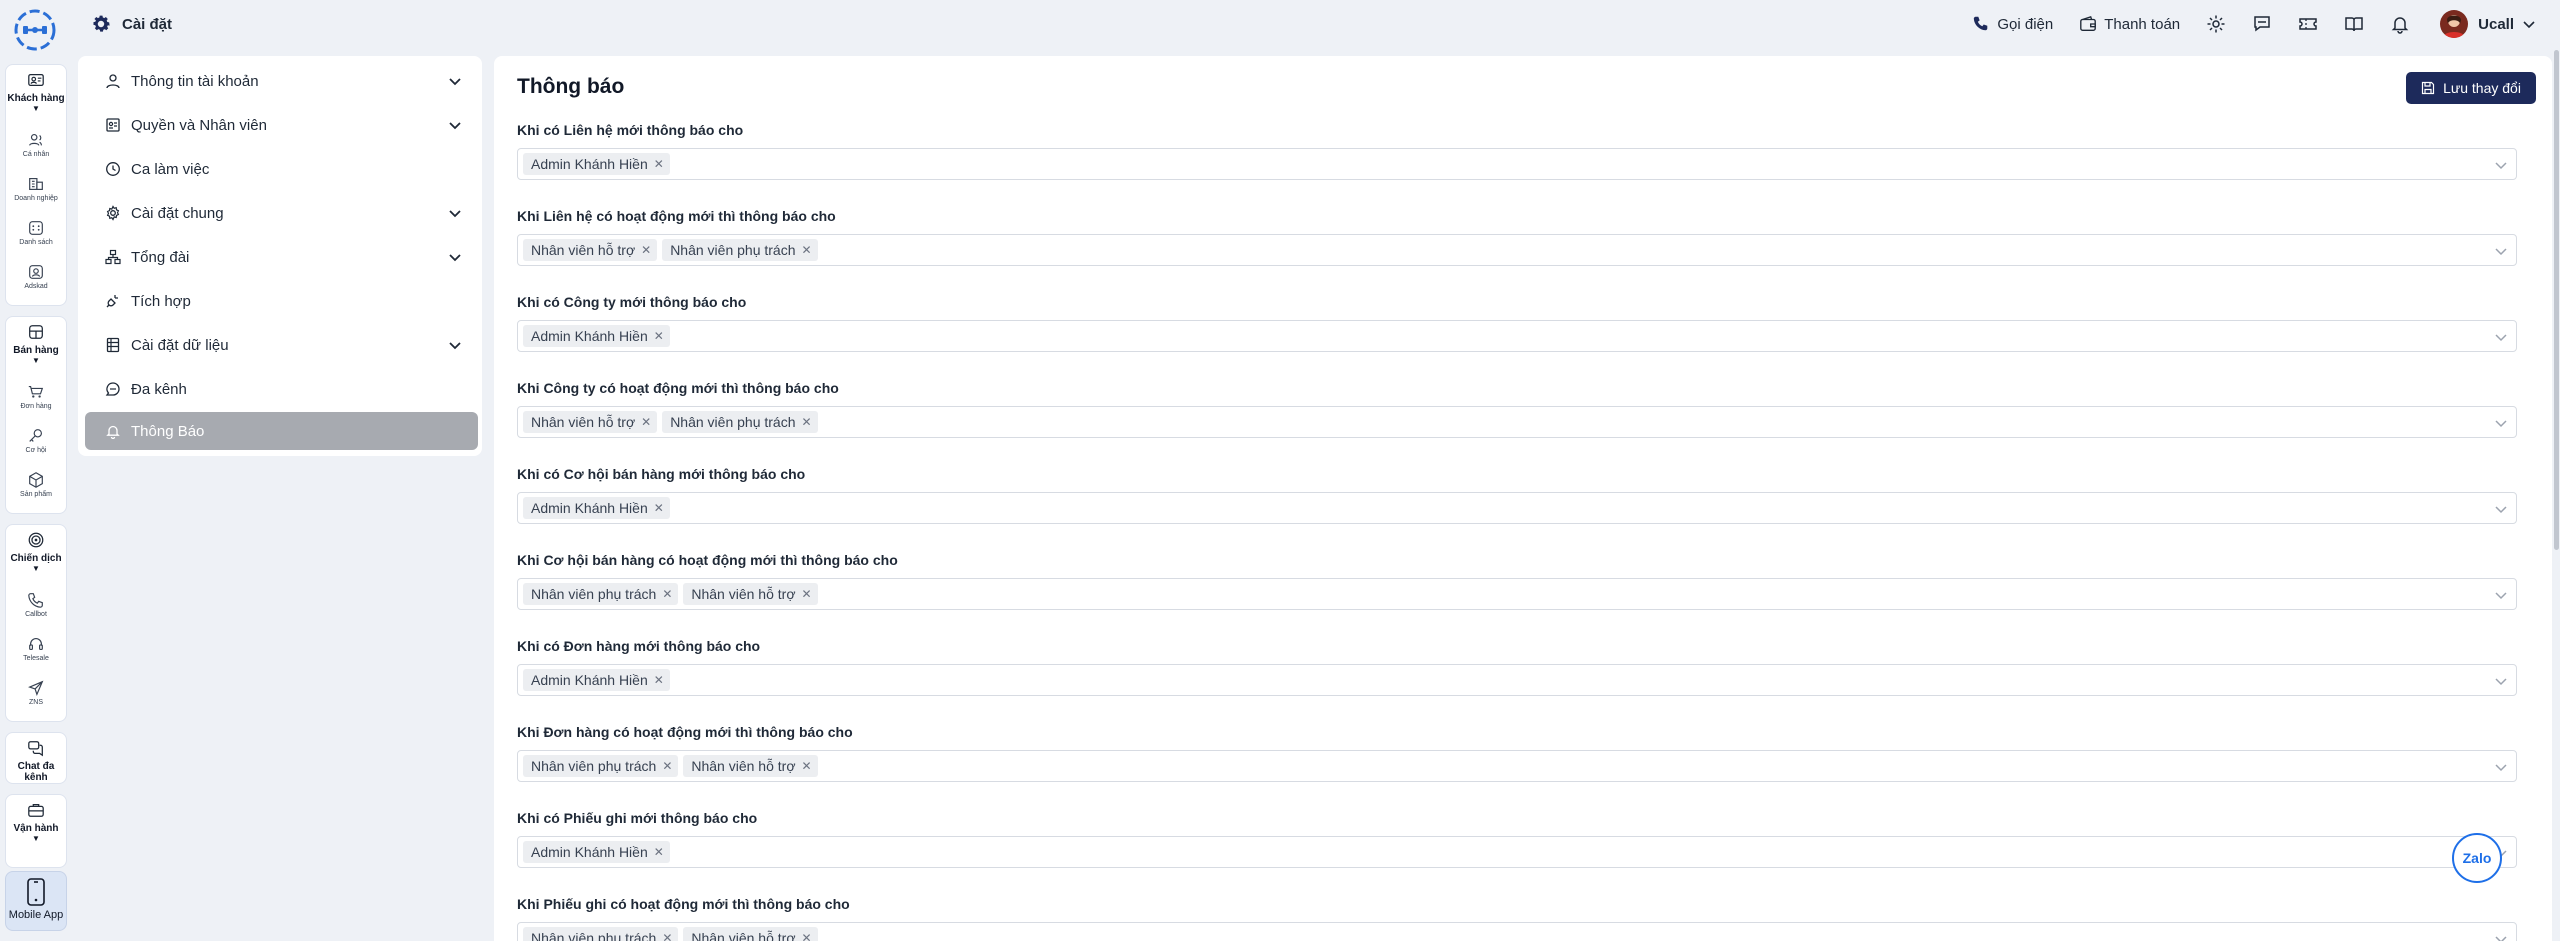 Image resolution: width=2560 pixels, height=941 pixels. I want to click on zalo-chat-widget: Zalo, so click(2477, 858).